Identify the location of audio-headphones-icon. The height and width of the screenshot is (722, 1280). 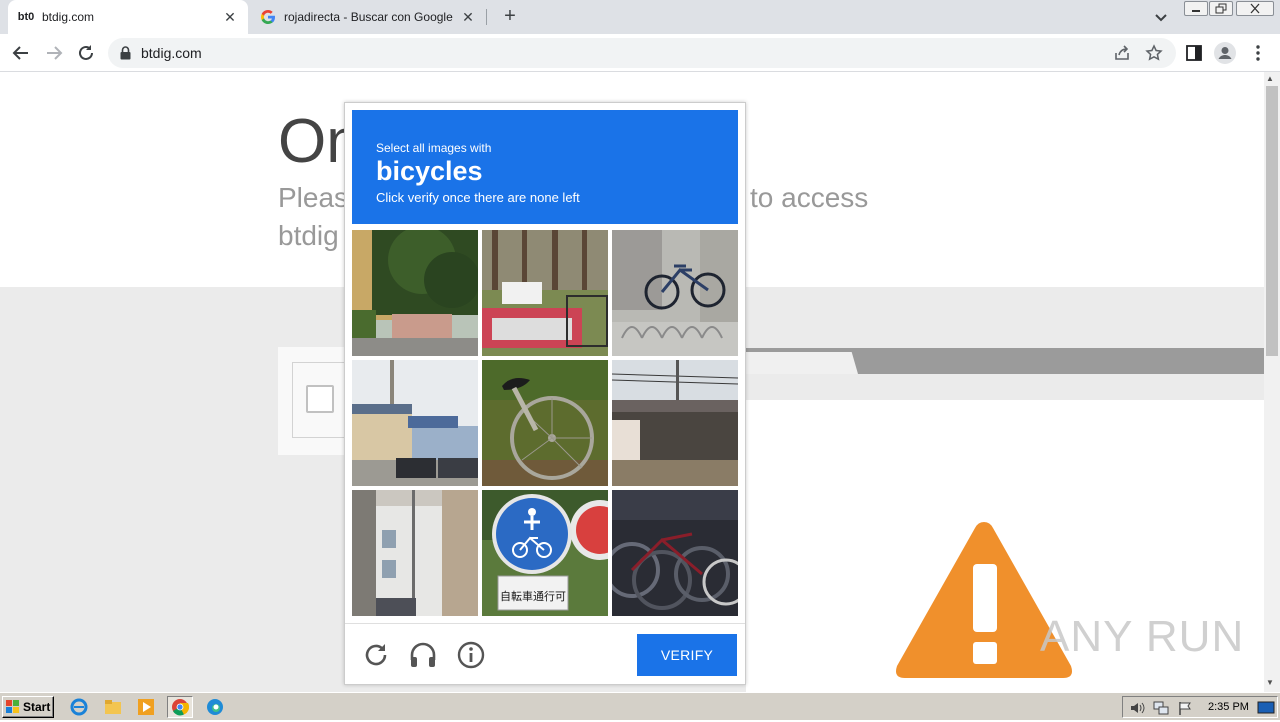
(423, 655).